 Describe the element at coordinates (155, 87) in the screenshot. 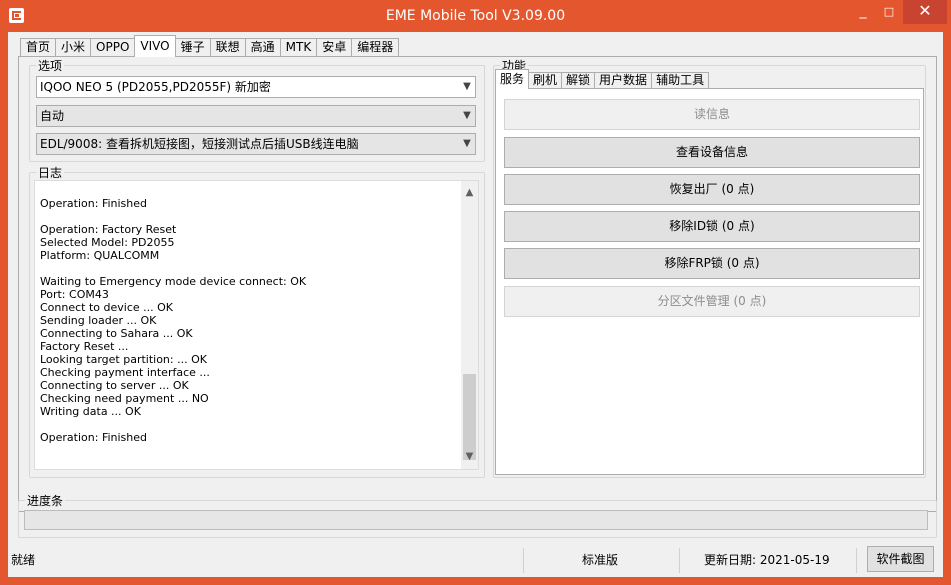

I see `model-select-value: IQOO NEO 5 (PD2055,PD2055F) 新加密` at that location.